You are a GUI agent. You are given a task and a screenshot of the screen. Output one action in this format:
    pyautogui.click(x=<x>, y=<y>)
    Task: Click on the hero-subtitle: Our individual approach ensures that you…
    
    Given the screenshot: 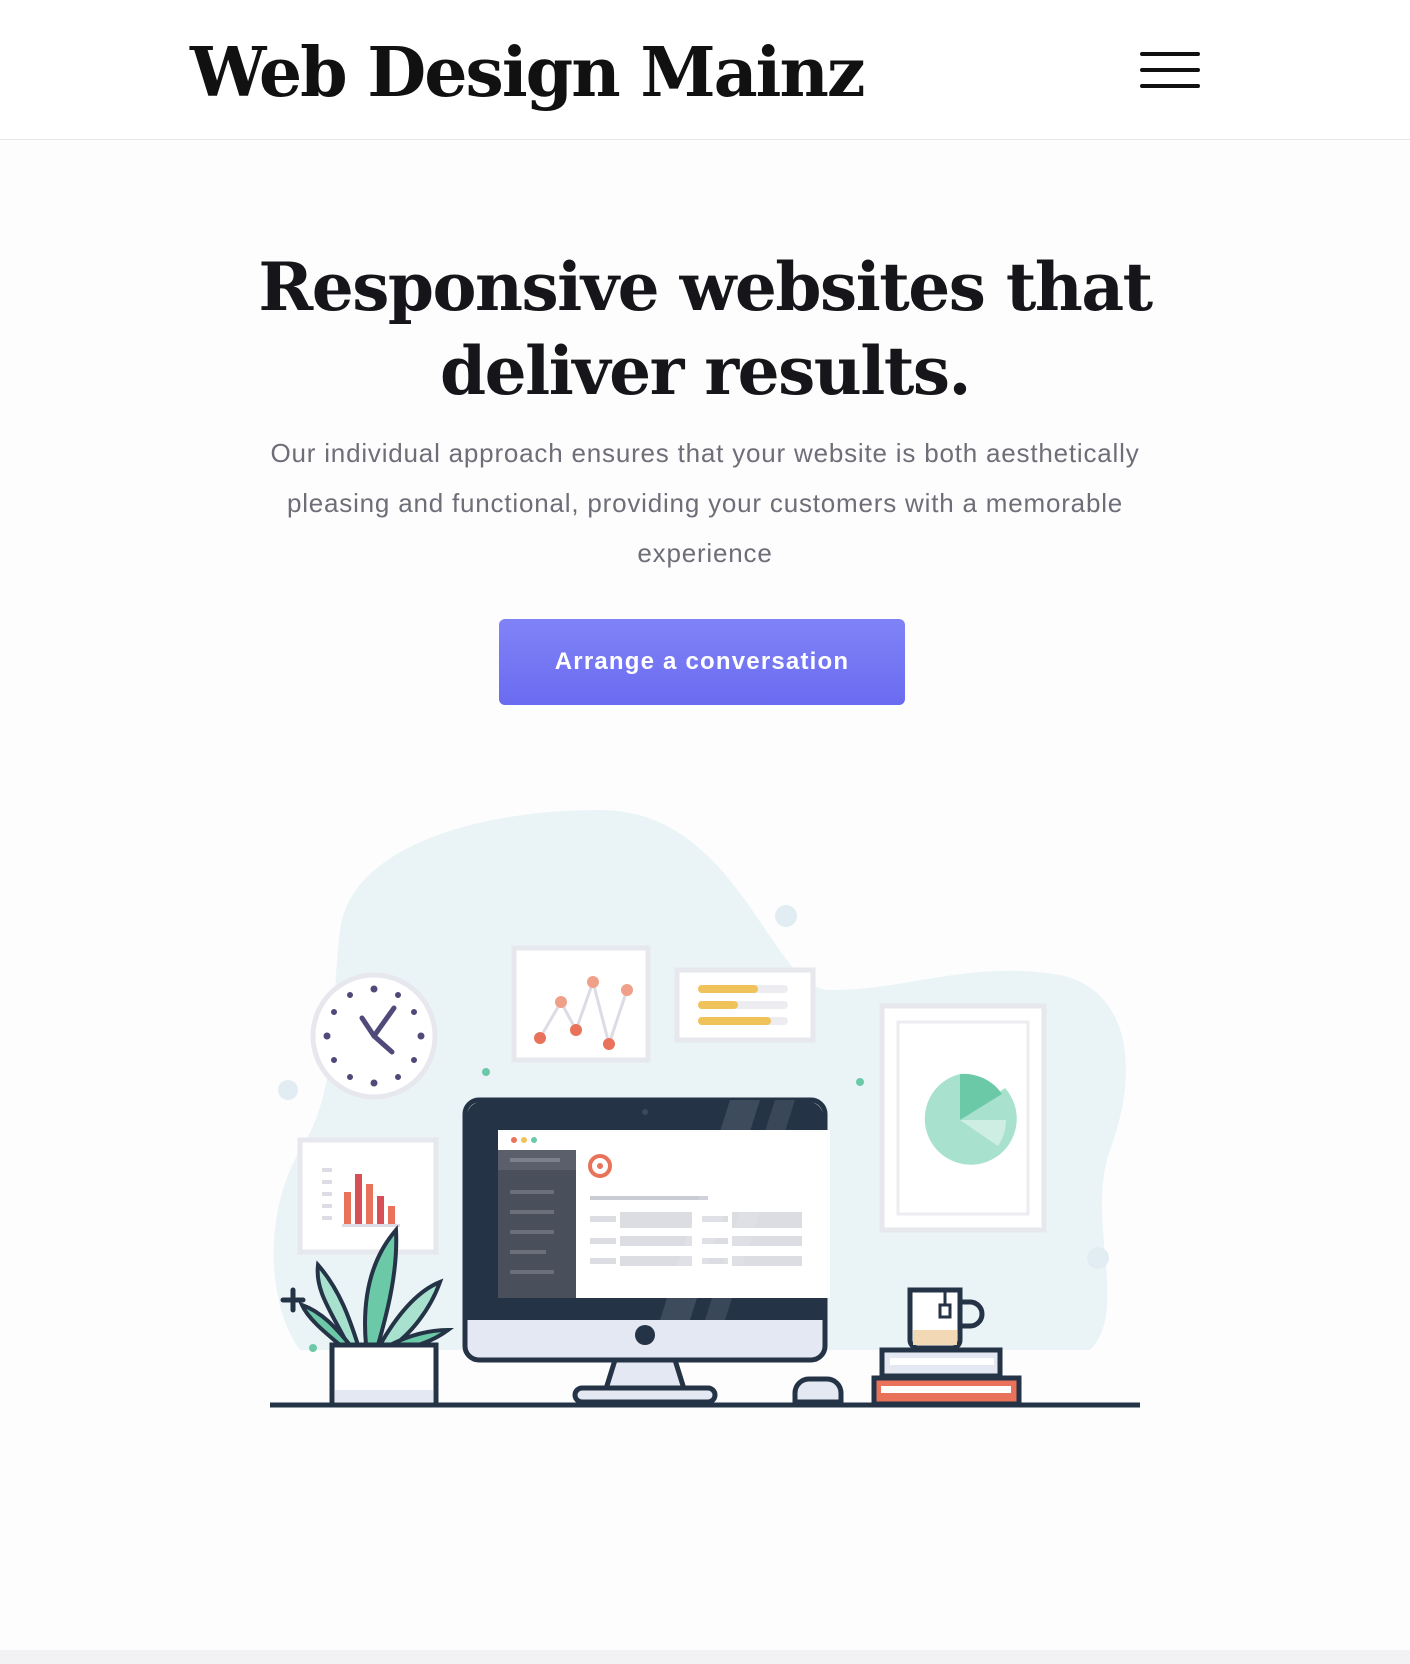 What is the action you would take?
    pyautogui.click(x=705, y=503)
    